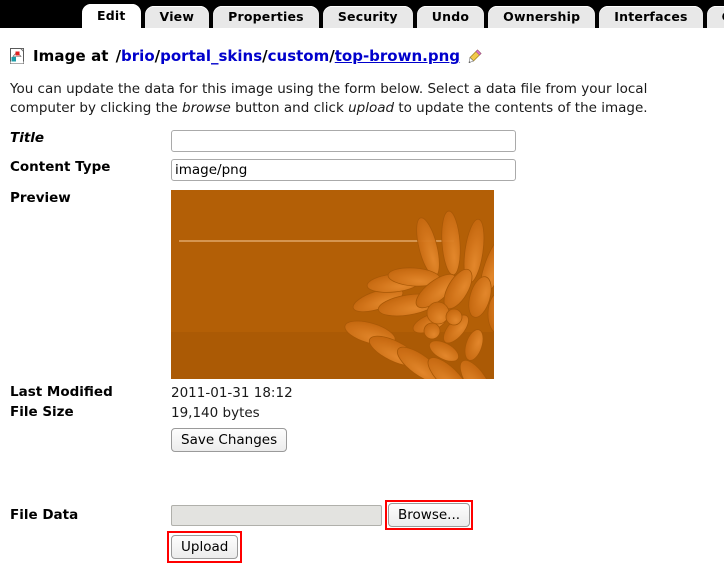 The width and height of the screenshot is (724, 563). I want to click on tab-edit: Edit, so click(111, 16).